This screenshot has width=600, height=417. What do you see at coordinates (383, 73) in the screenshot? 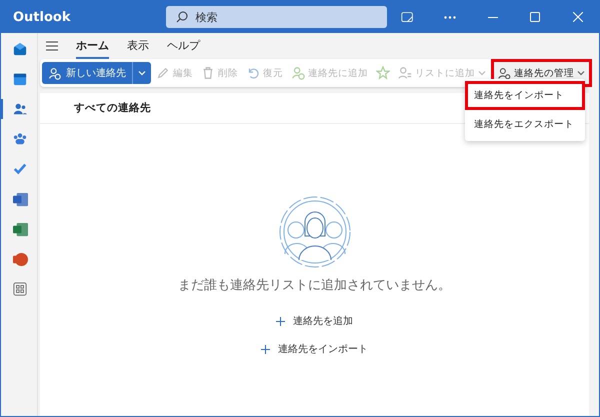
I see `star-icon` at bounding box center [383, 73].